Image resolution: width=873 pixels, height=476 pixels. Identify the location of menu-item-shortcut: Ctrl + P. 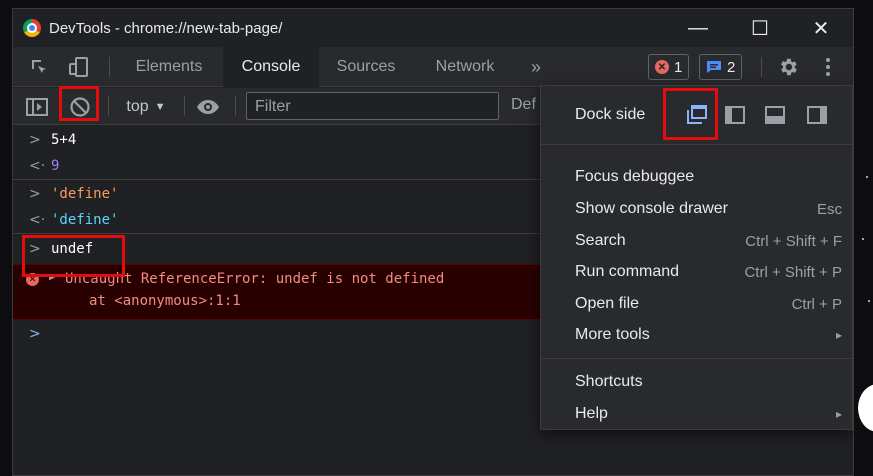
(816, 304).